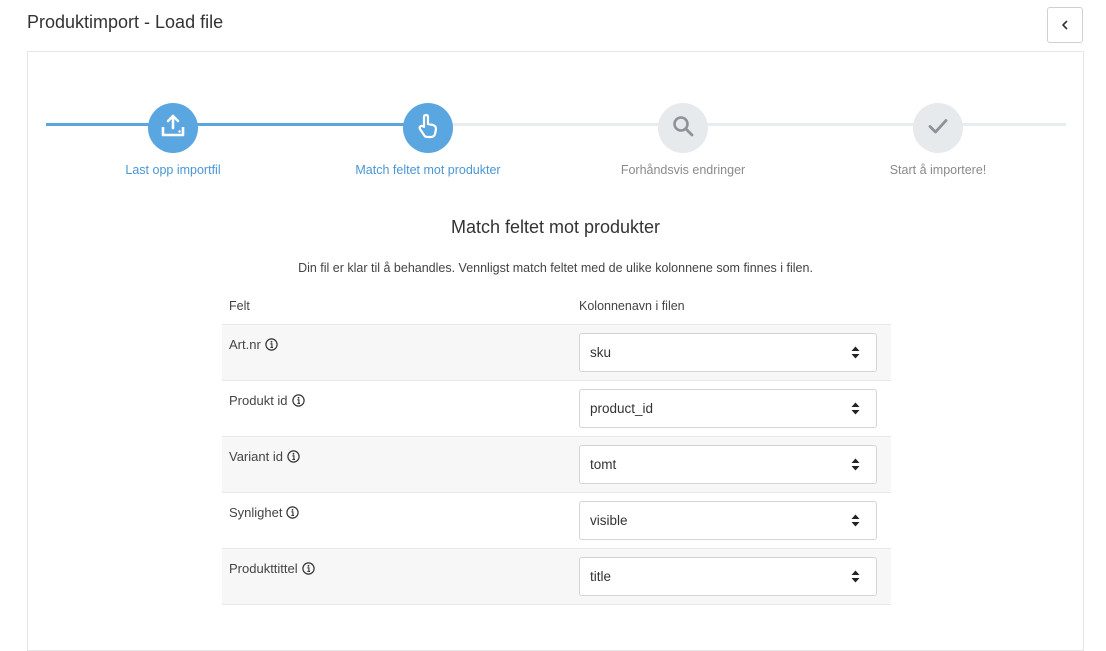 The image size is (1106, 651). I want to click on section-title: Match feltet mot produkter, so click(555, 227).